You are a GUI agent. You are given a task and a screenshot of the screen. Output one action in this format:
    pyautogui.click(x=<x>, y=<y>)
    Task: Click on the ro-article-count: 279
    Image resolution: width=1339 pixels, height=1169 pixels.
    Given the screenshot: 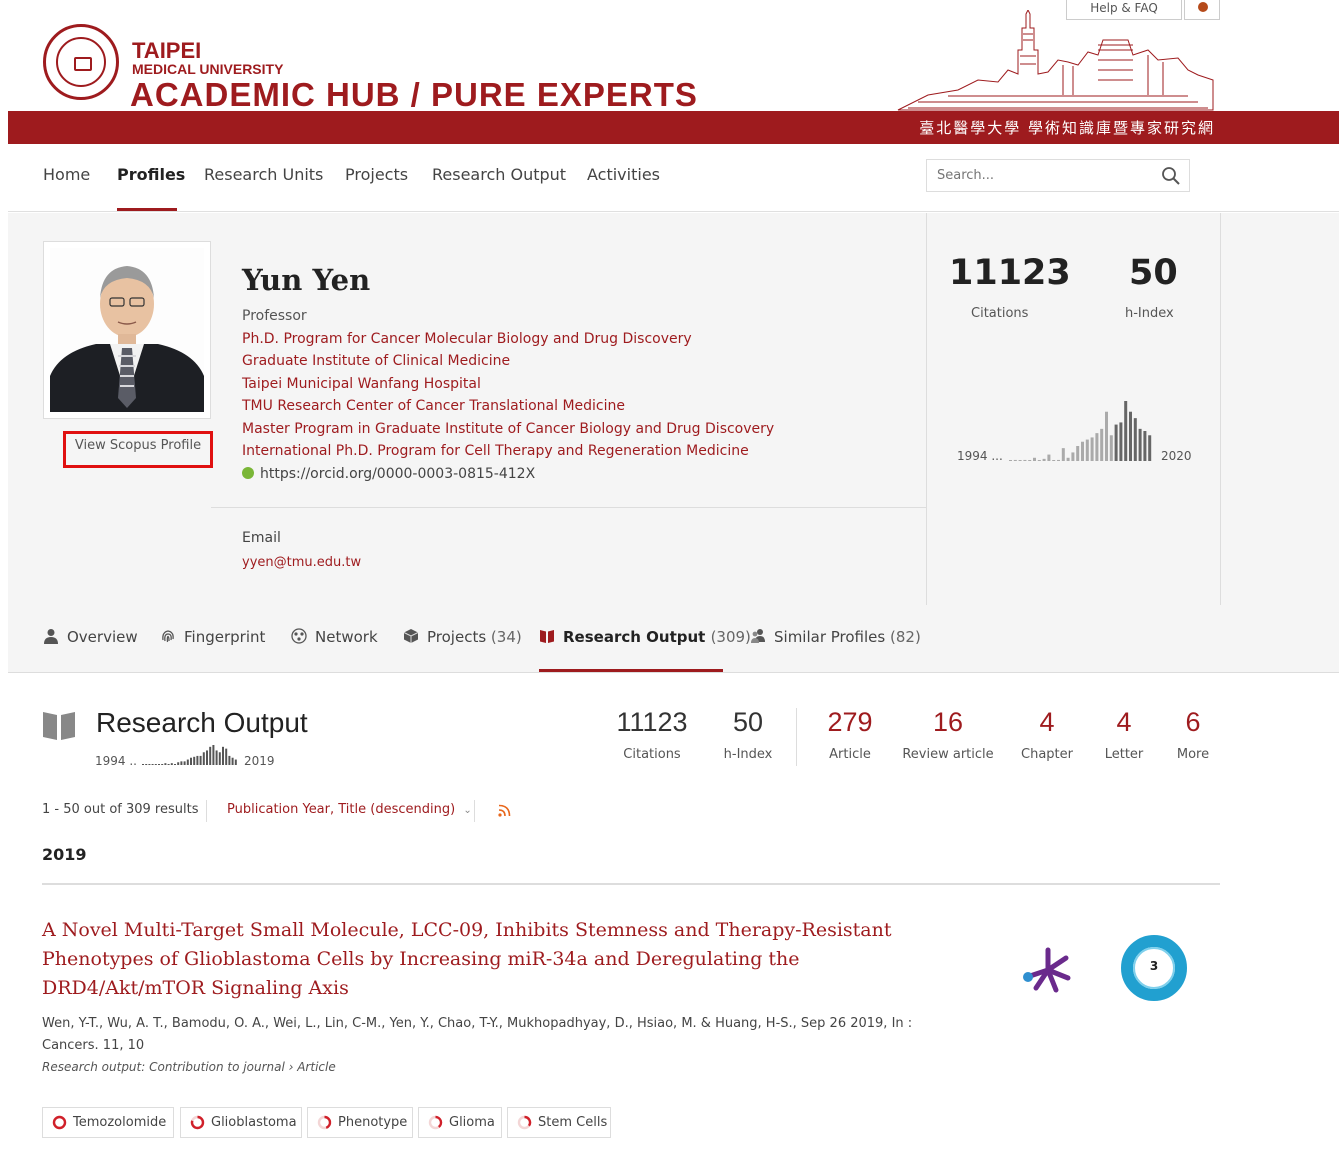 What is the action you would take?
    pyautogui.click(x=850, y=722)
    